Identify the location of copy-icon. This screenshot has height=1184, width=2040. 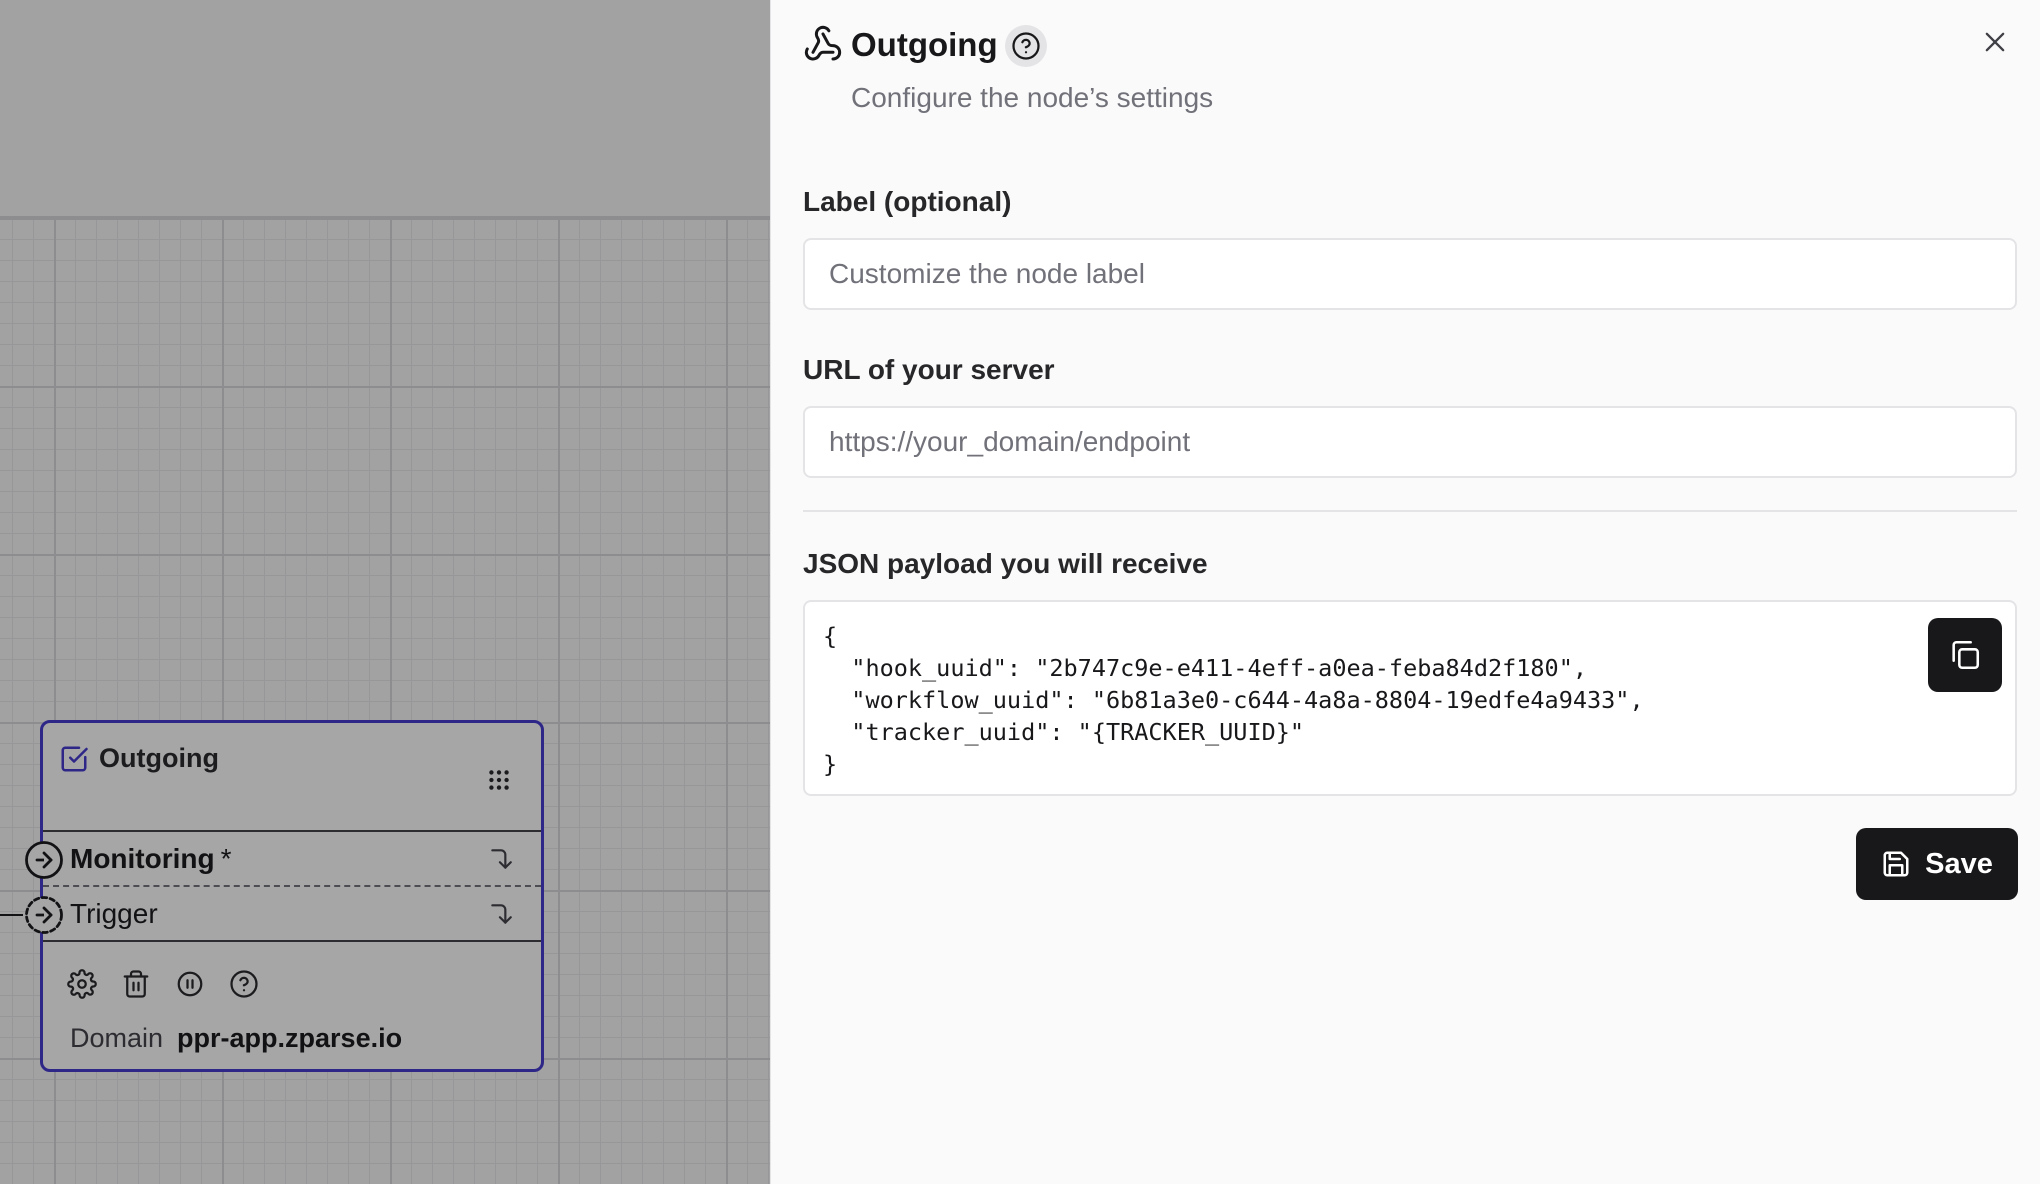
(1966, 655).